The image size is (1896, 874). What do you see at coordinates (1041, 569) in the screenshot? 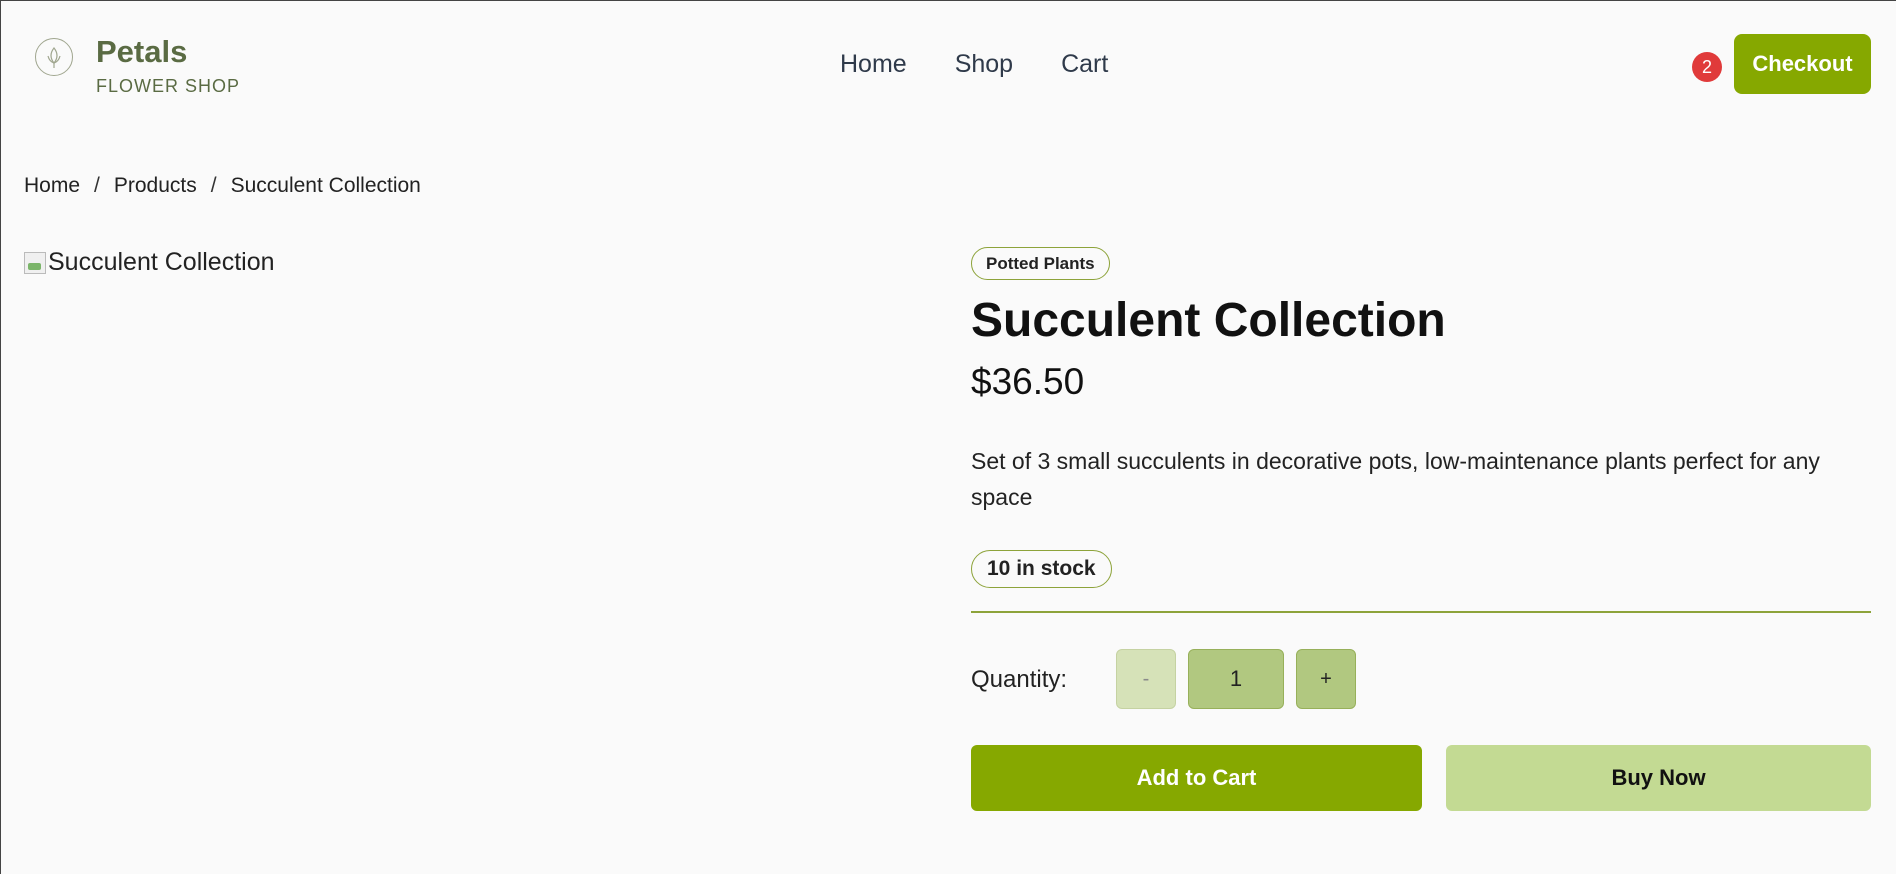
I see `stock-badge: 10 in stock` at bounding box center [1041, 569].